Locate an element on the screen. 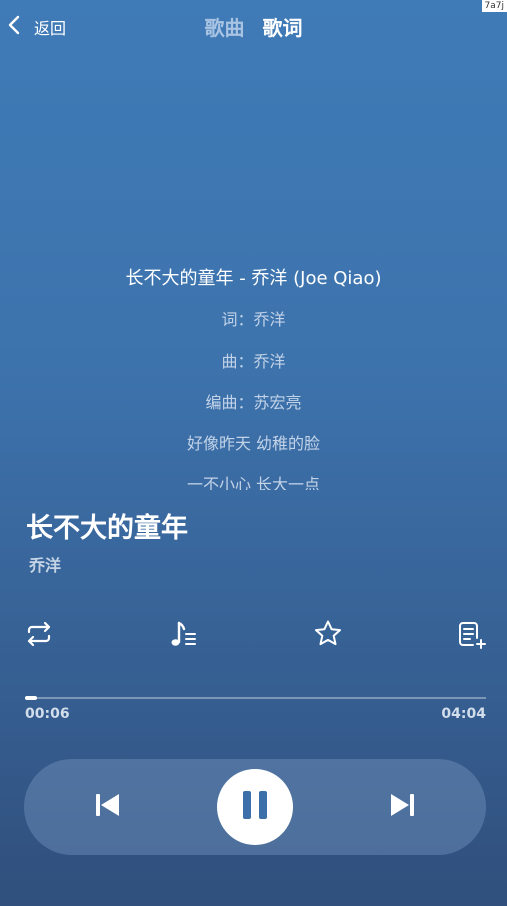 The image size is (507, 906). lyrics-icon is located at coordinates (183, 636).